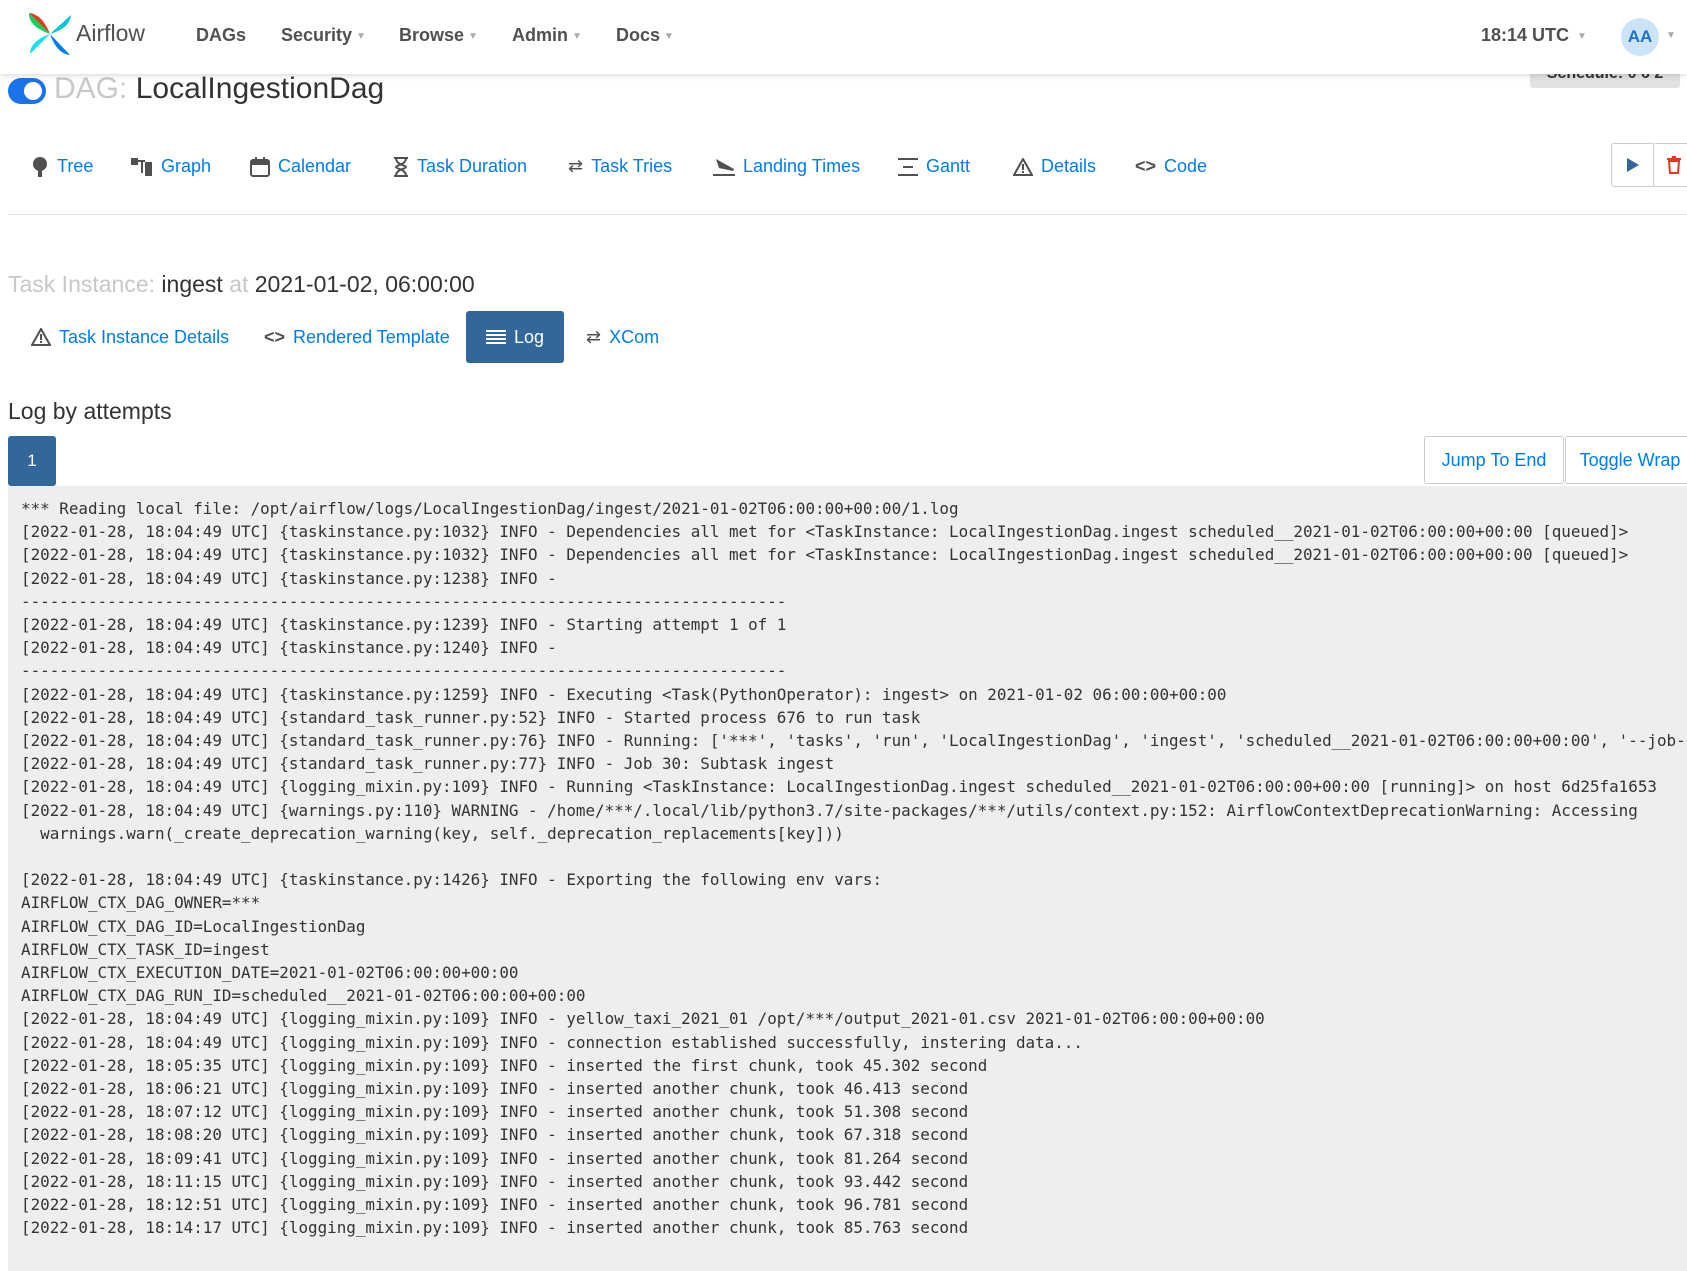  I want to click on graph-icon, so click(141, 166).